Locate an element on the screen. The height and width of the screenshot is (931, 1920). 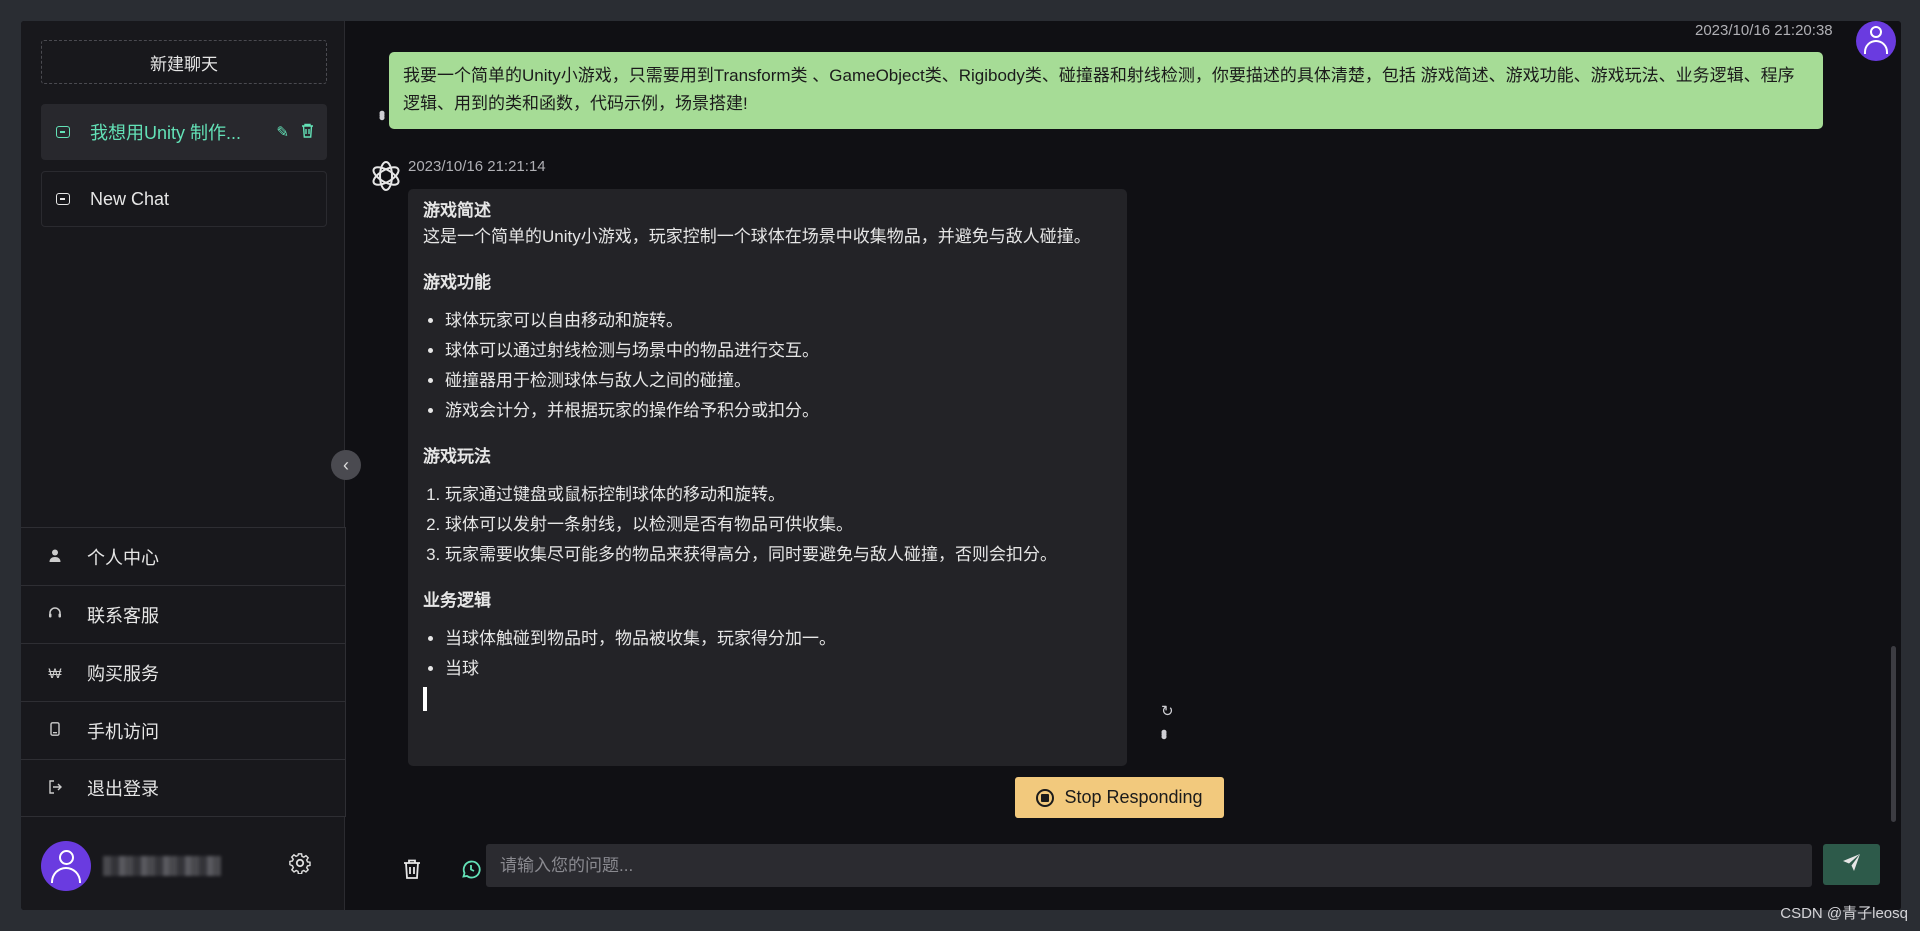
message-input is located at coordinates (1149, 865).